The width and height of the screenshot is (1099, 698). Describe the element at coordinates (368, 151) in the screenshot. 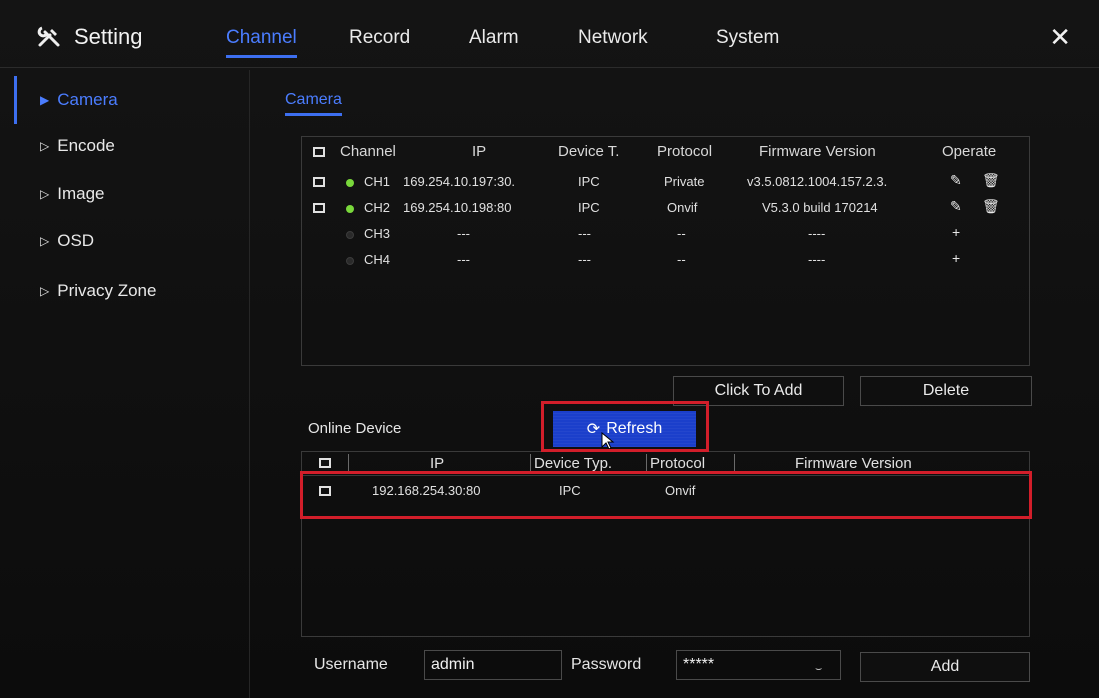

I see `column-header-channel: Channel` at that location.